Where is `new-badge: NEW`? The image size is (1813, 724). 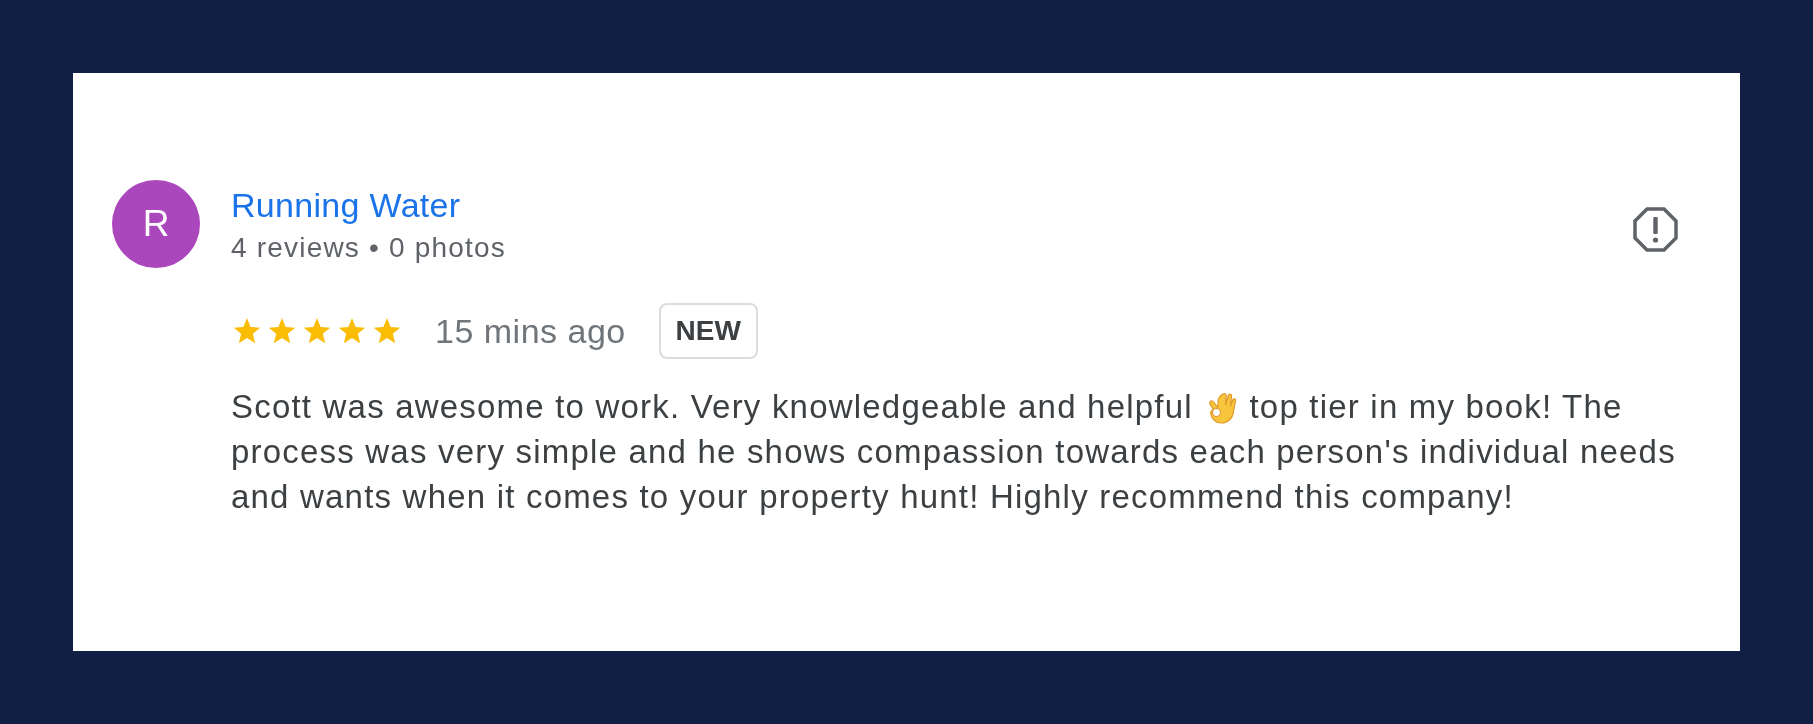
new-badge: NEW is located at coordinates (708, 331).